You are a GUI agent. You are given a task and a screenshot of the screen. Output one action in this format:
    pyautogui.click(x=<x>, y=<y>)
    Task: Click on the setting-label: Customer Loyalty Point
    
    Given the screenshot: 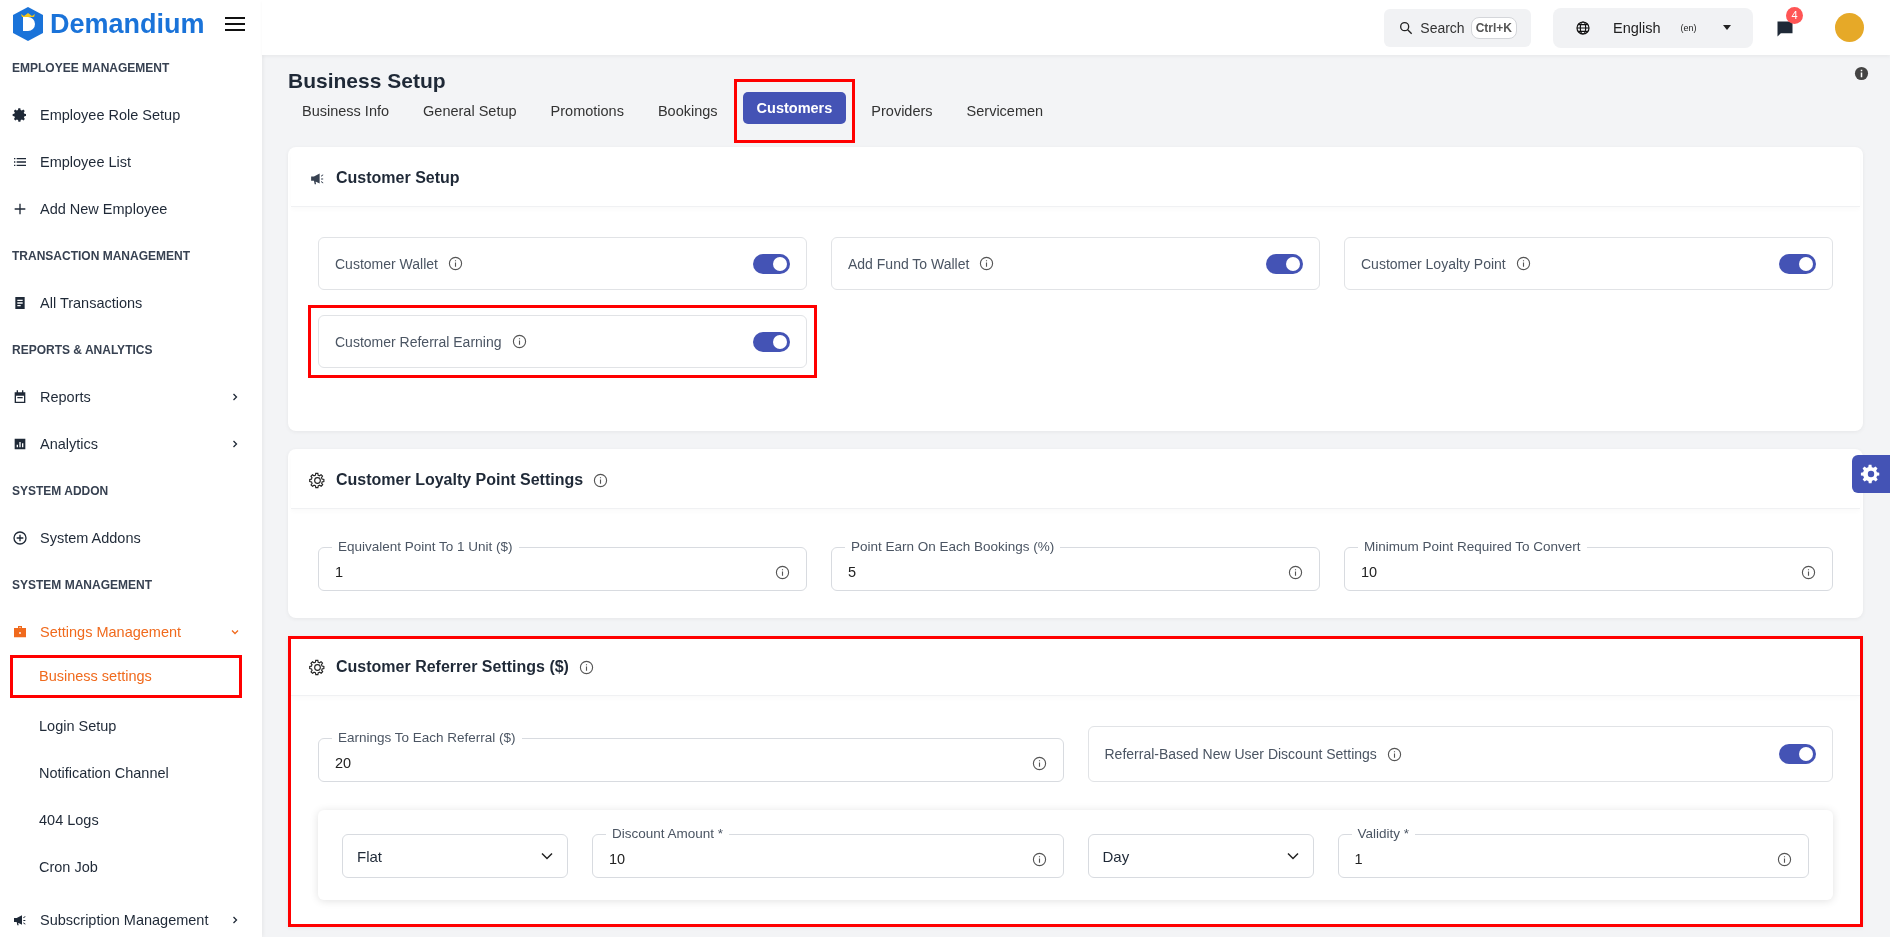 What is the action you would take?
    pyautogui.click(x=1433, y=263)
    